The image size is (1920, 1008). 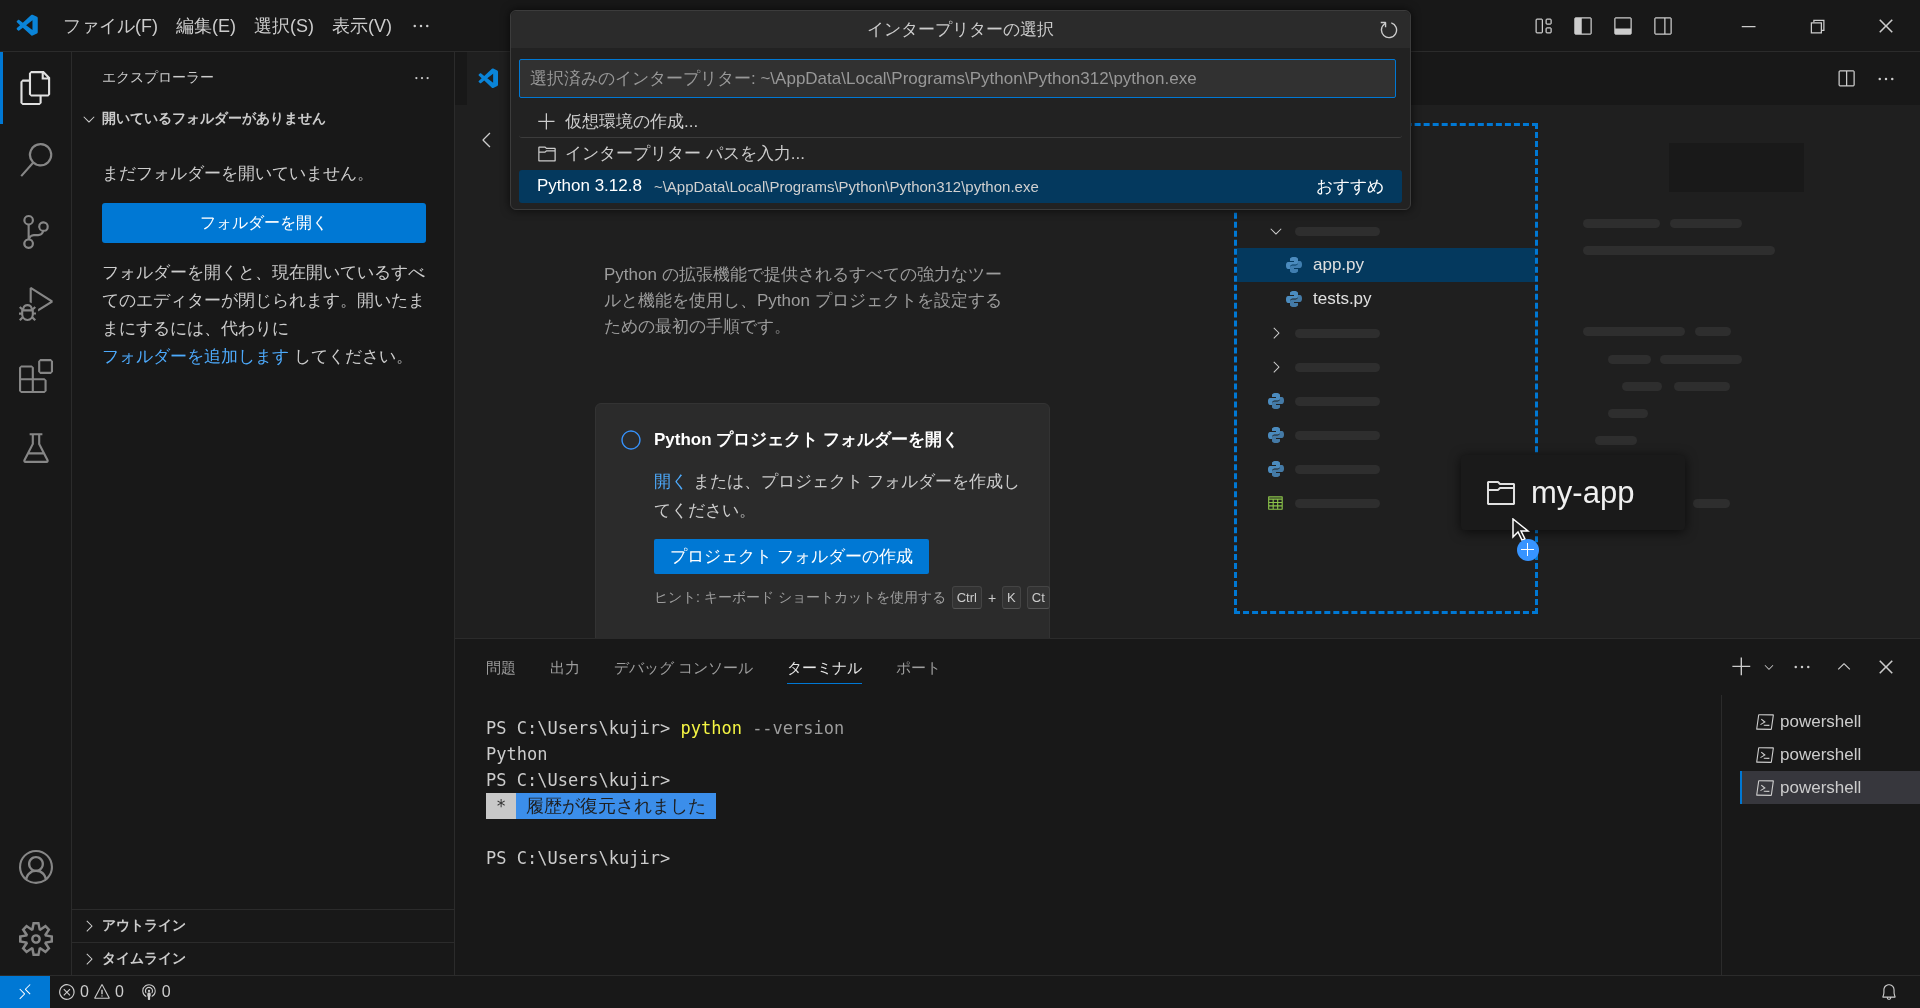 What do you see at coordinates (803, 301) in the screenshot?
I see `description-text: Python の拡張機能で提供されるすべての強力なツールと機能を使用し、Python プロジェクトを設定するための最初の手順です。` at bounding box center [803, 301].